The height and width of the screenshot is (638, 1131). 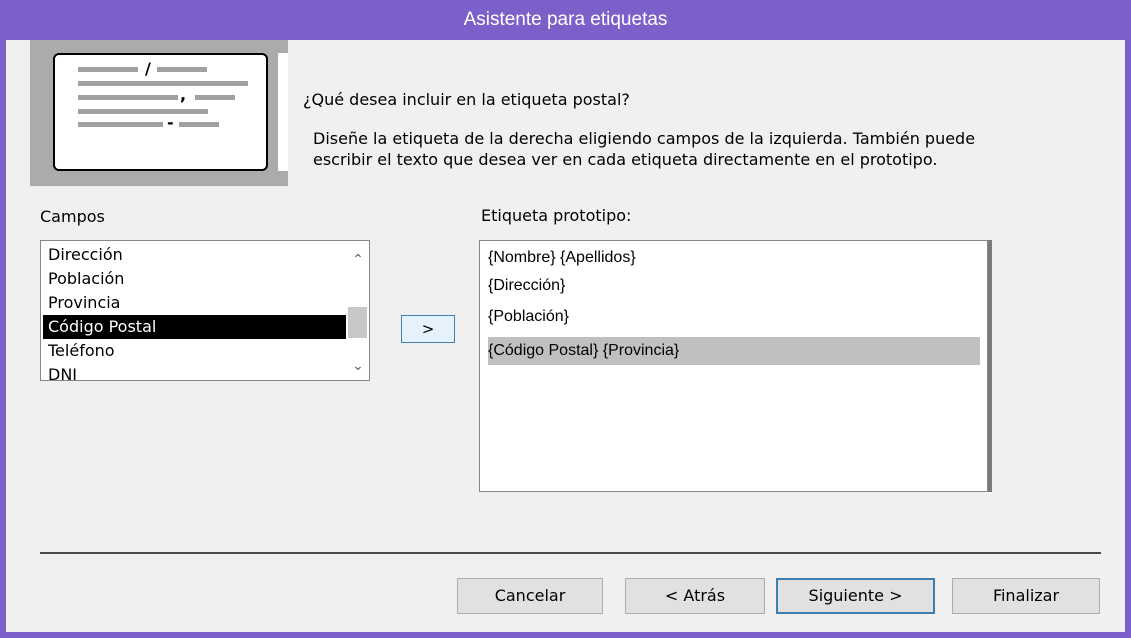 I want to click on list-item: Teléfono, so click(x=194, y=351).